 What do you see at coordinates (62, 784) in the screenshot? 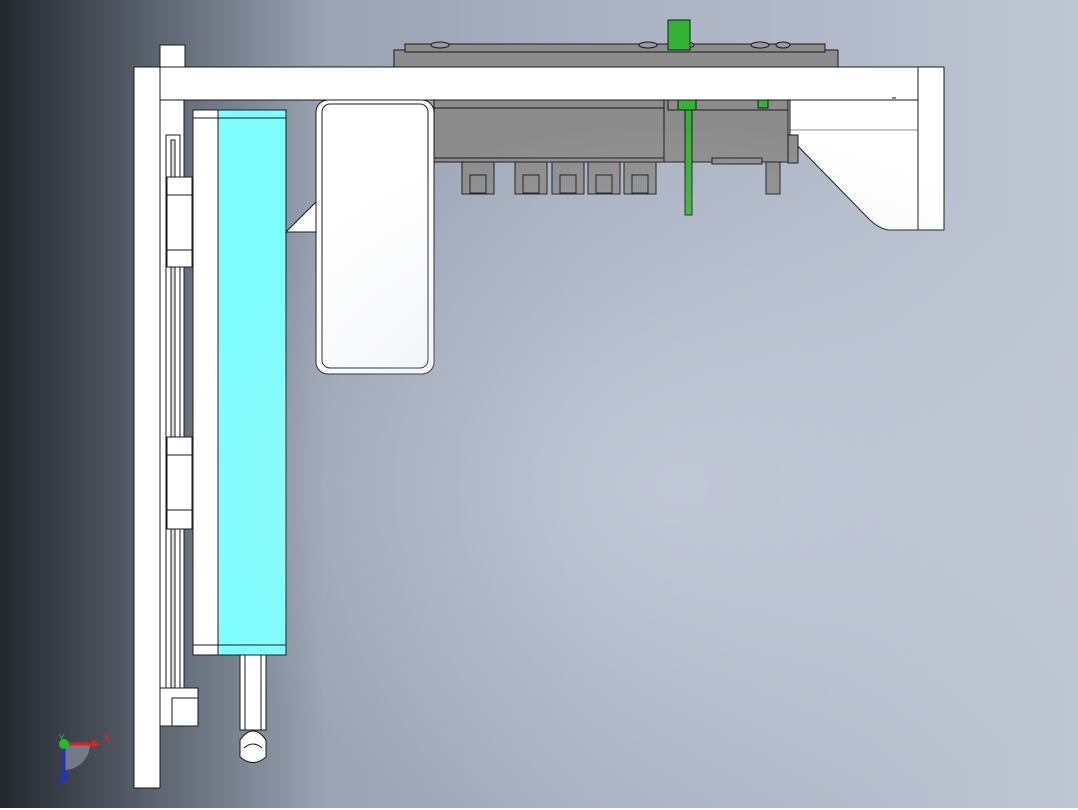
I see `z-axis-label: Z` at bounding box center [62, 784].